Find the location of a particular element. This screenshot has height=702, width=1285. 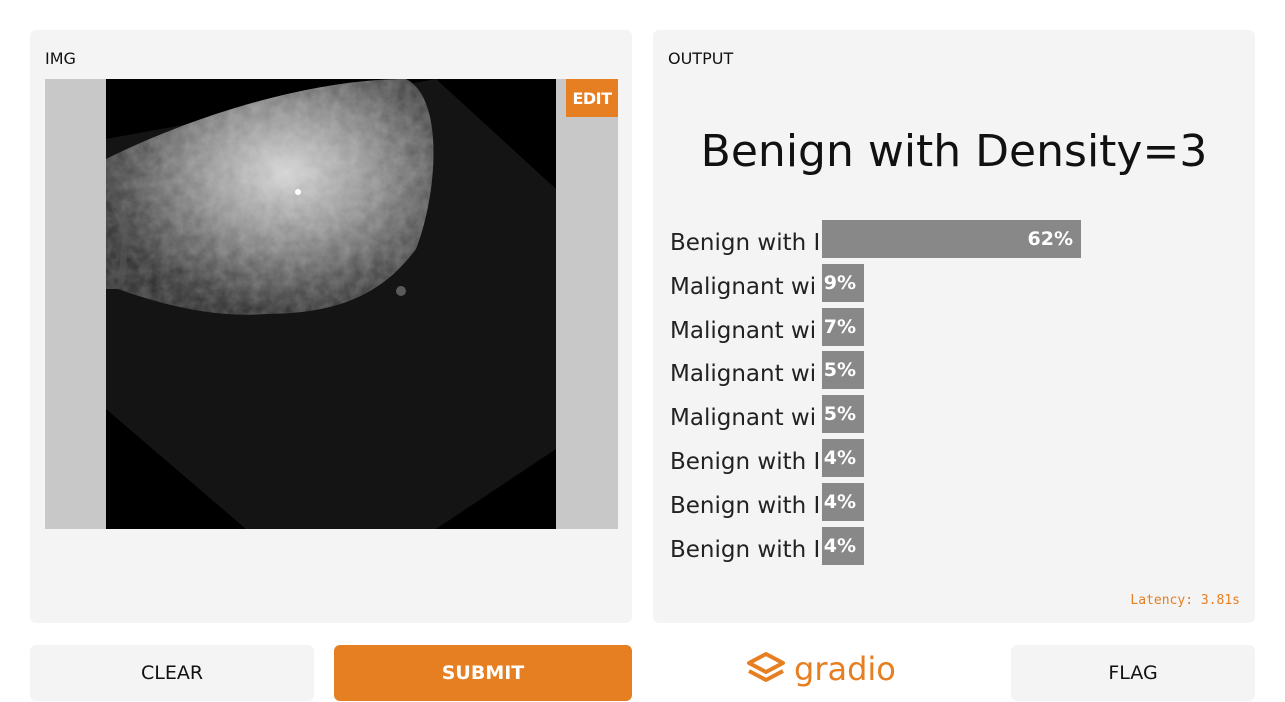

input-label: IMG is located at coordinates (60, 58).